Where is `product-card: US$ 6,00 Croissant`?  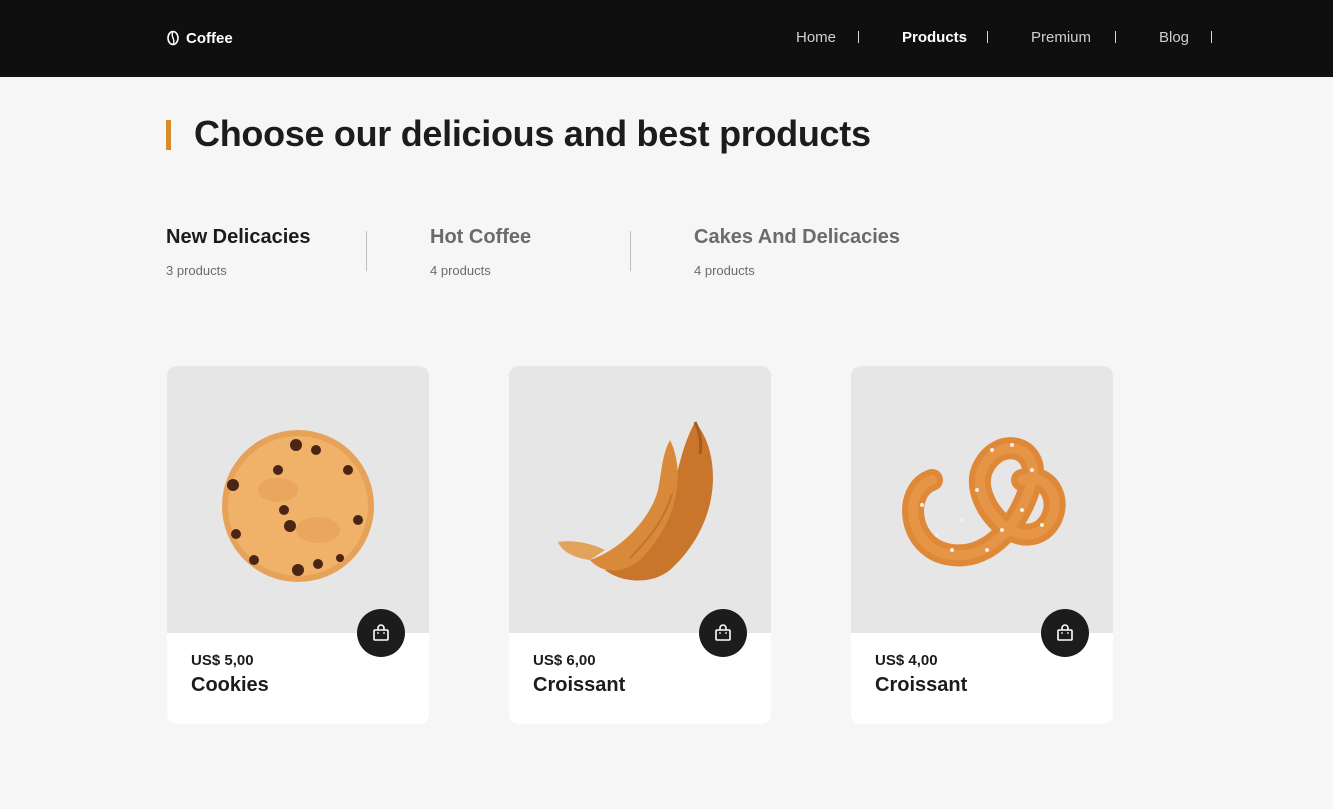
product-card: US$ 6,00 Croissant is located at coordinates (640, 545).